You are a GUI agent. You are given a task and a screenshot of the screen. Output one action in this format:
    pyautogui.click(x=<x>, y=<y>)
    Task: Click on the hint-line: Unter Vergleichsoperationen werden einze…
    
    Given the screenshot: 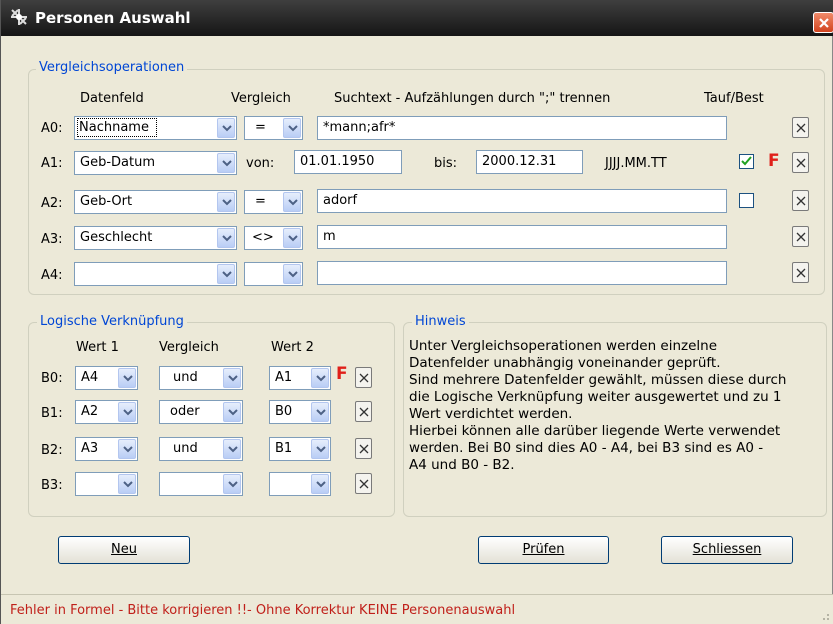 What is the action you would take?
    pyautogui.click(x=563, y=346)
    